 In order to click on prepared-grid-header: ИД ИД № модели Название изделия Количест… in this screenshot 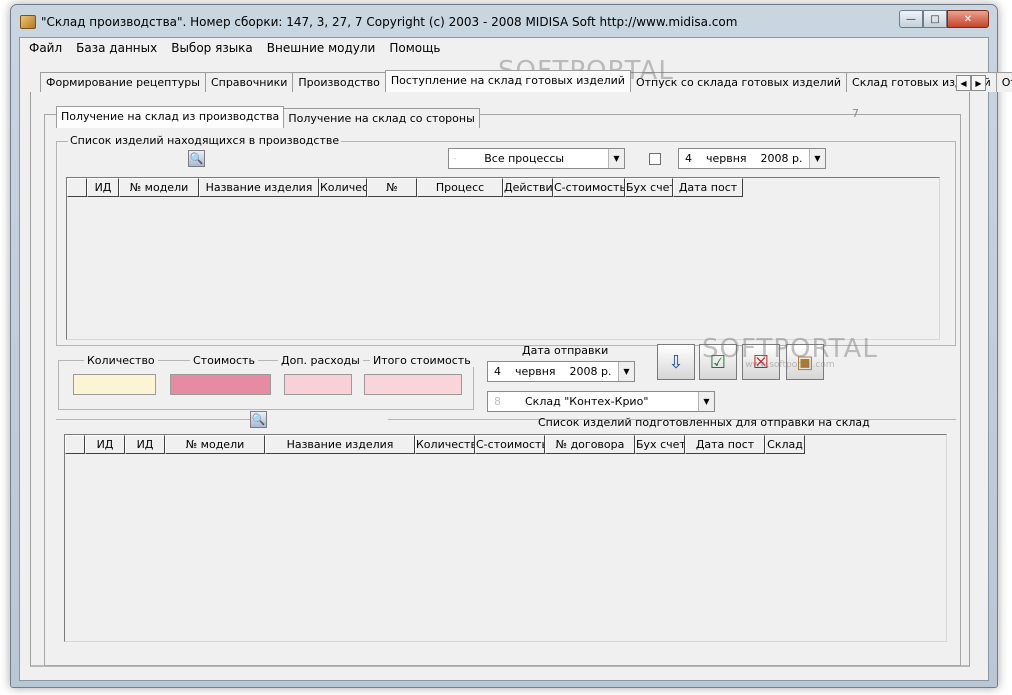, I will do `click(505, 444)`.